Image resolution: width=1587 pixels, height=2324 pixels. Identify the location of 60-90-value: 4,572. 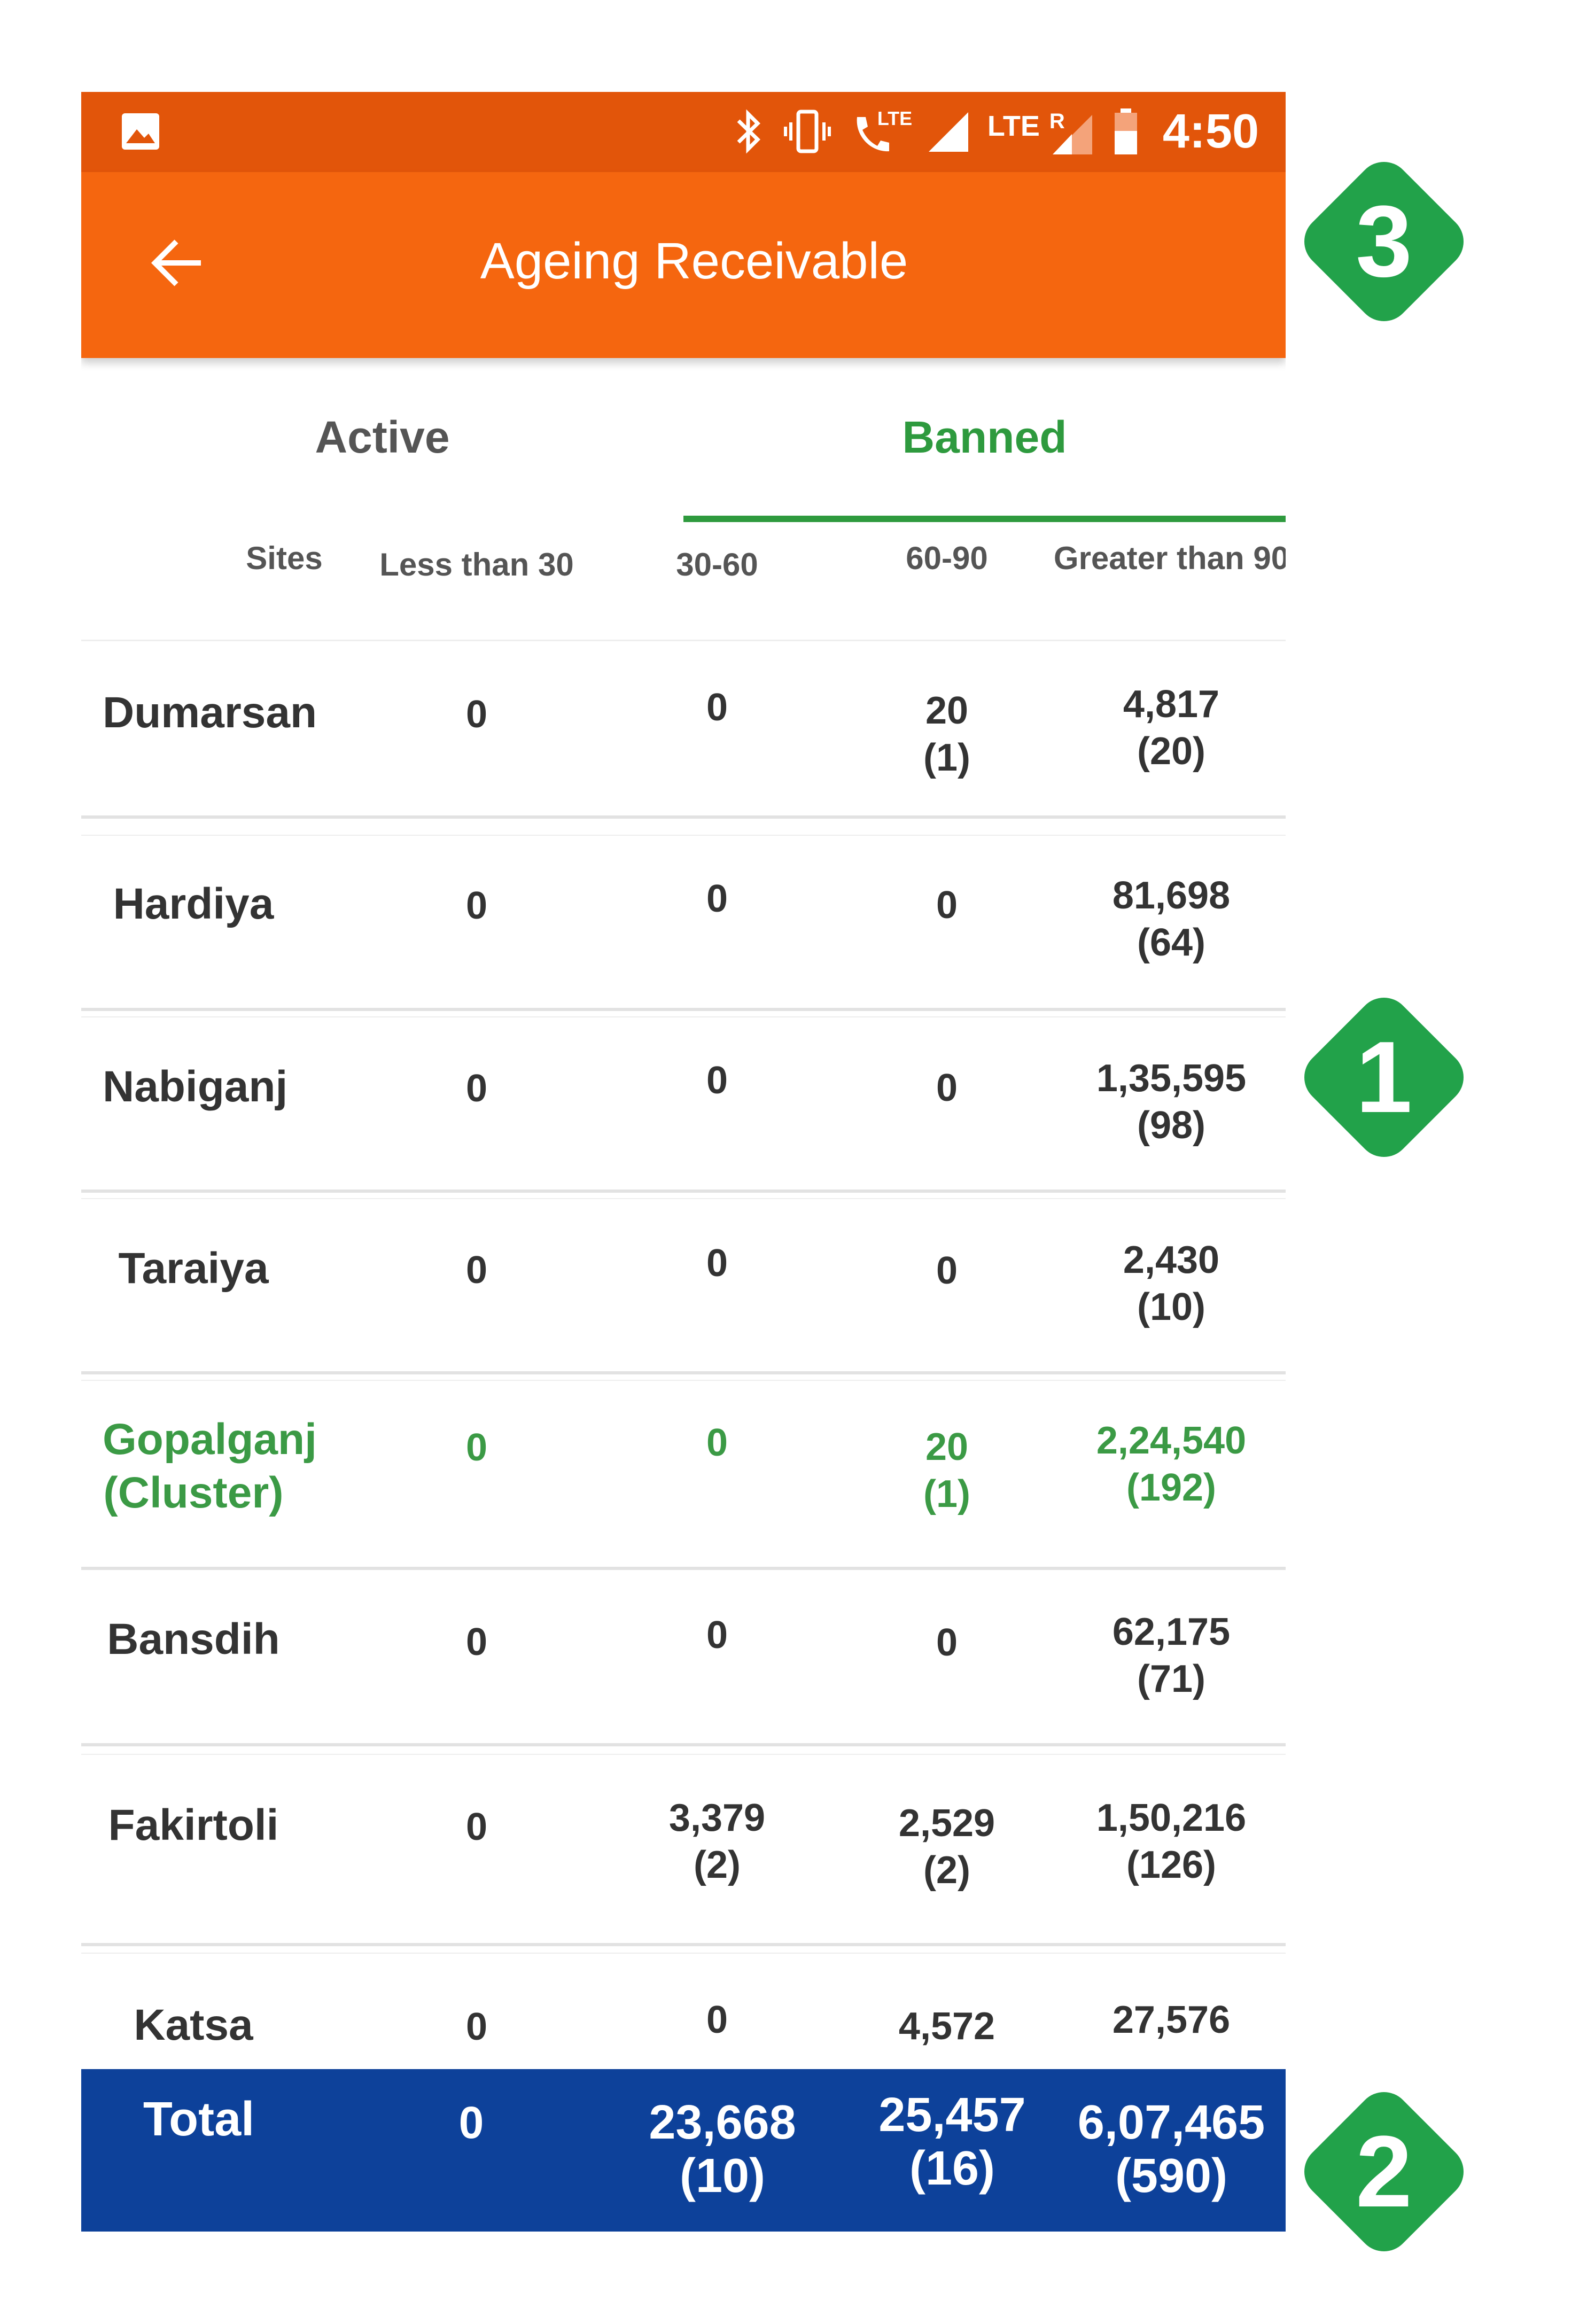
(947, 2026).